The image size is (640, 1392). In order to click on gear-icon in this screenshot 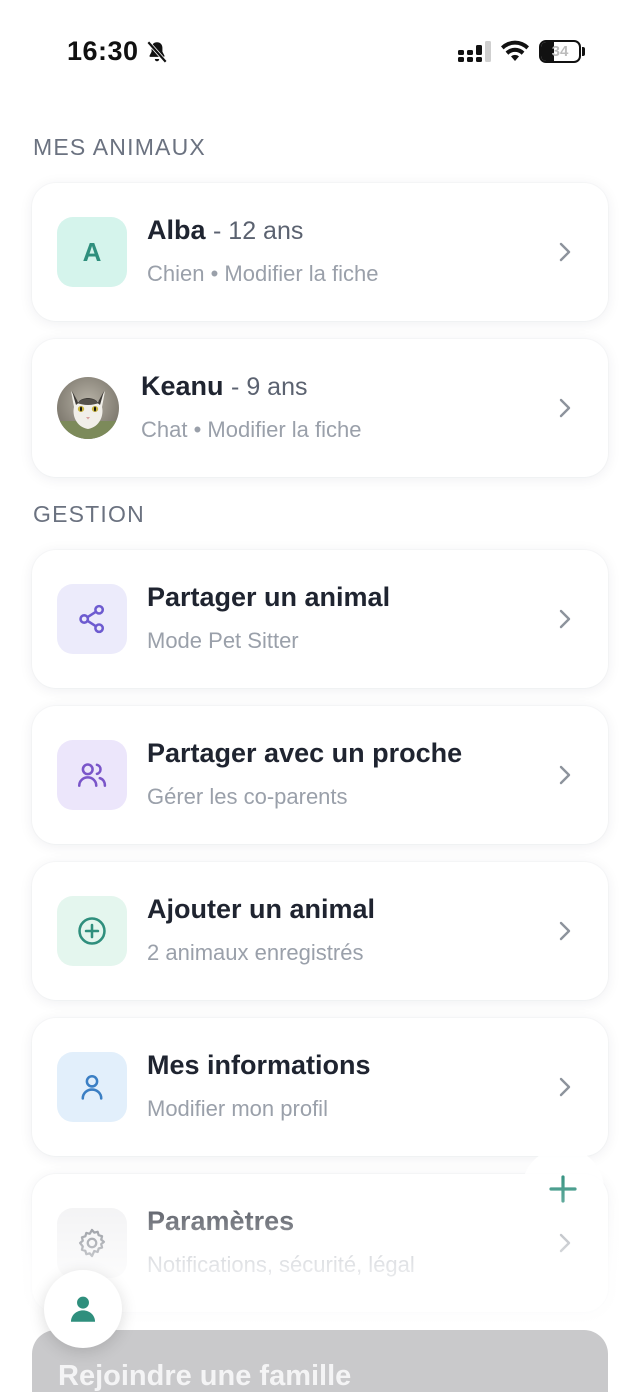, I will do `click(92, 1243)`.